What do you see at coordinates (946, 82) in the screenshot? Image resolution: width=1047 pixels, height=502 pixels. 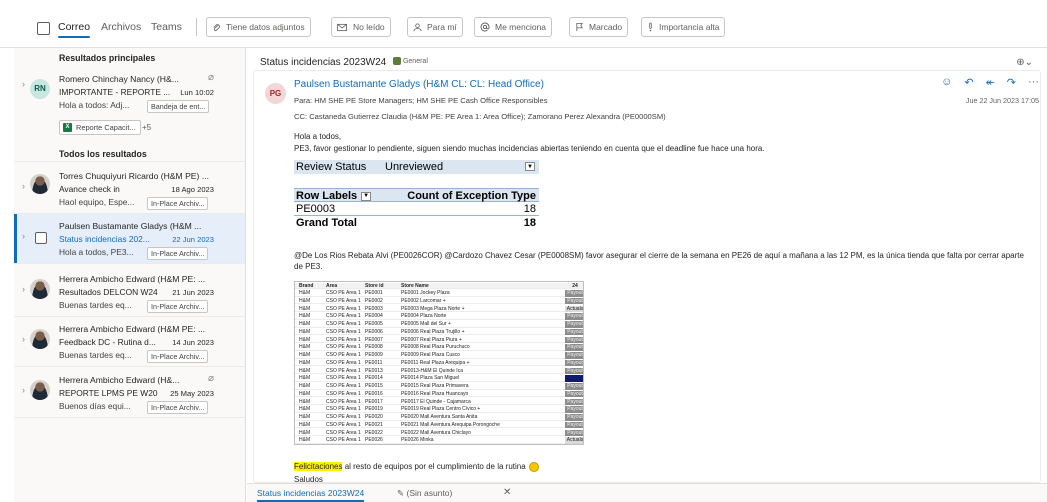 I see `emoji-react-icon: ☺` at bounding box center [946, 82].